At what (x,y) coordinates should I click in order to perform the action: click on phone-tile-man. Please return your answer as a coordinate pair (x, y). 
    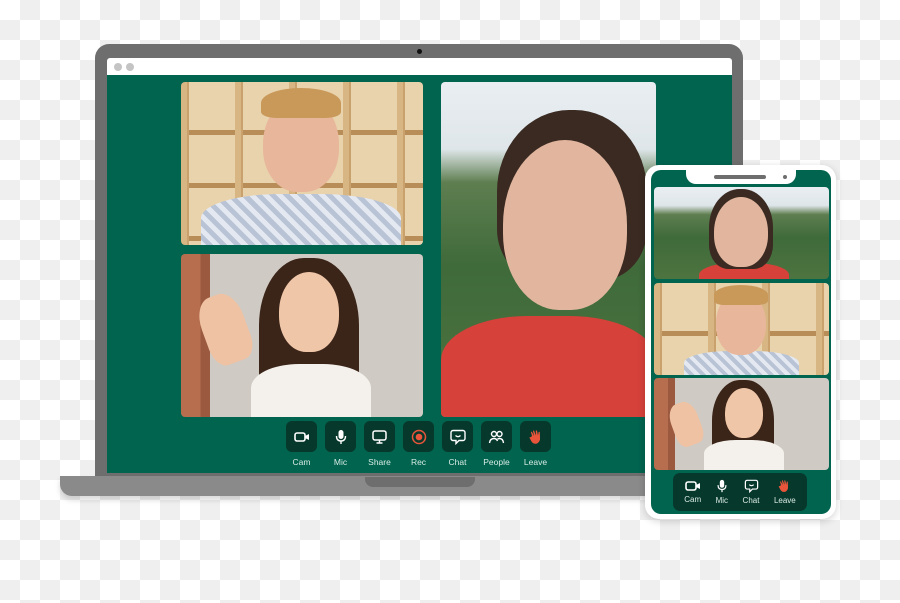
    Looking at the image, I should click on (741, 329).